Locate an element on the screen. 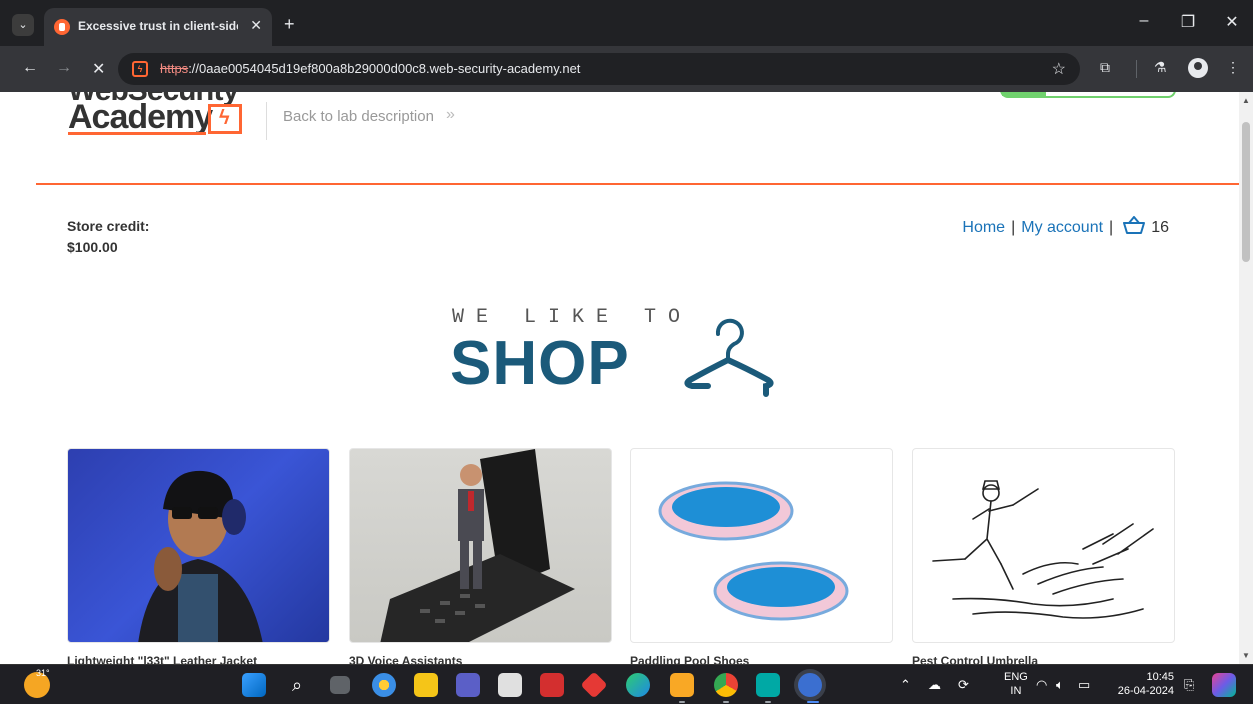 Image resolution: width=1253 pixels, height=704 pixels. onedrive-cloud-icon: ☁ is located at coordinates (934, 685).